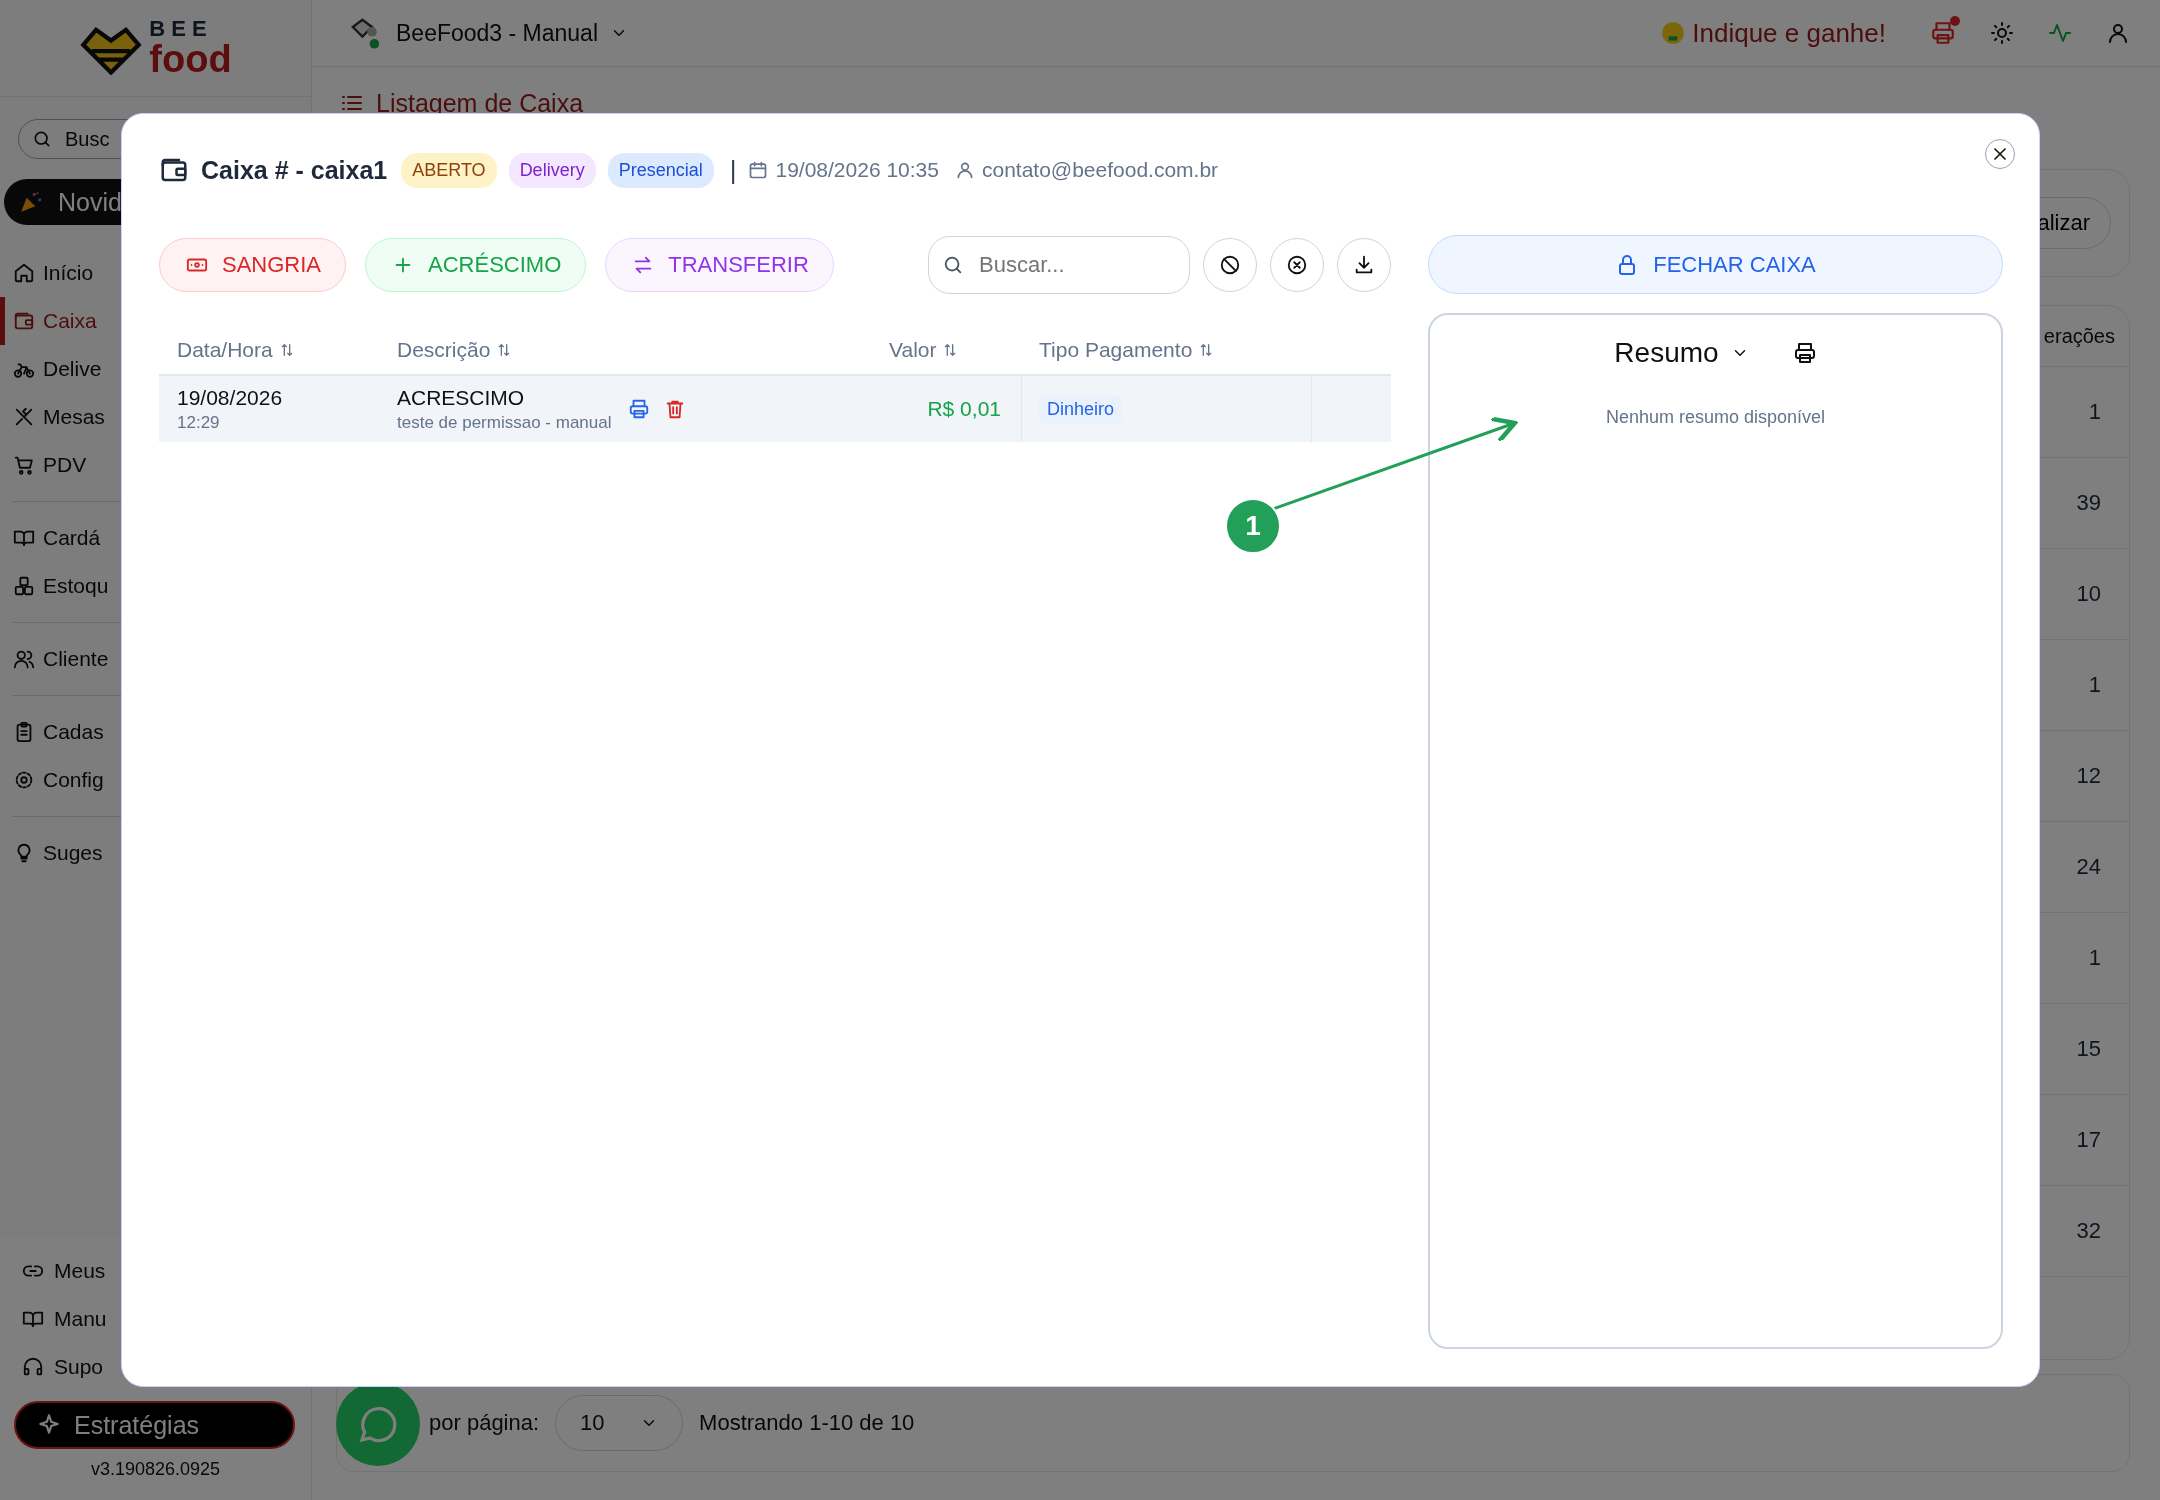 This screenshot has width=2160, height=1500. I want to click on annotation-marker: 1, so click(1253, 526).